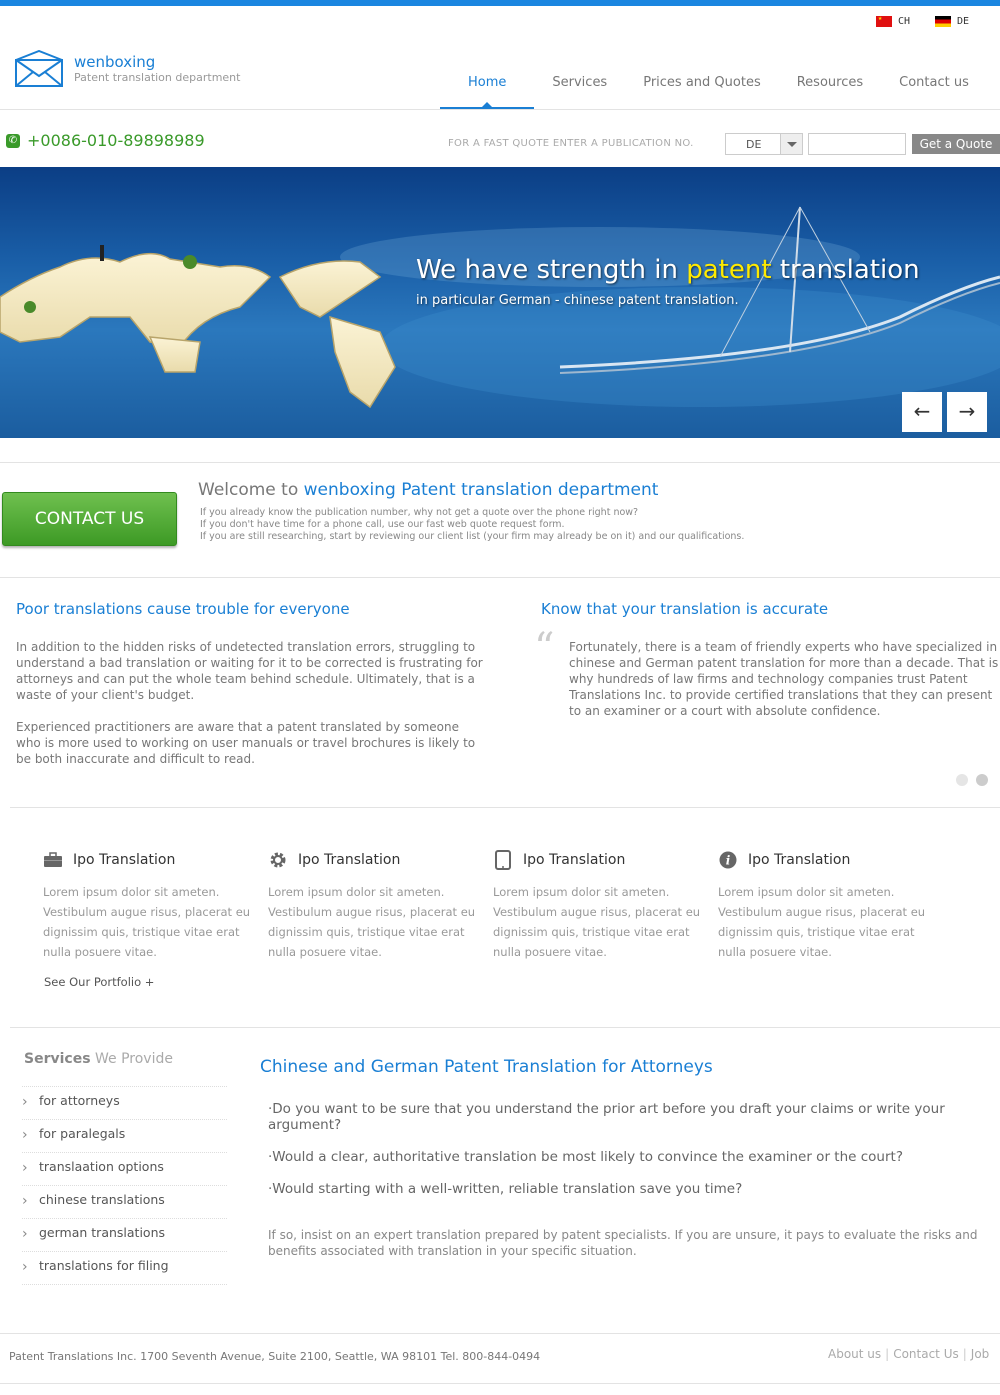 This screenshot has height=1395, width=1000. What do you see at coordinates (487, 91) in the screenshot?
I see `nav-home: Home` at bounding box center [487, 91].